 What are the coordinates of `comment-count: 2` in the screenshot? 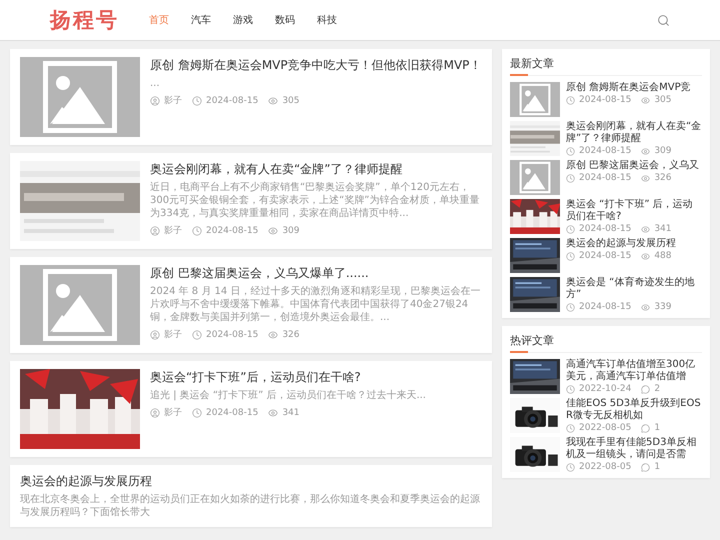 It's located at (657, 389).